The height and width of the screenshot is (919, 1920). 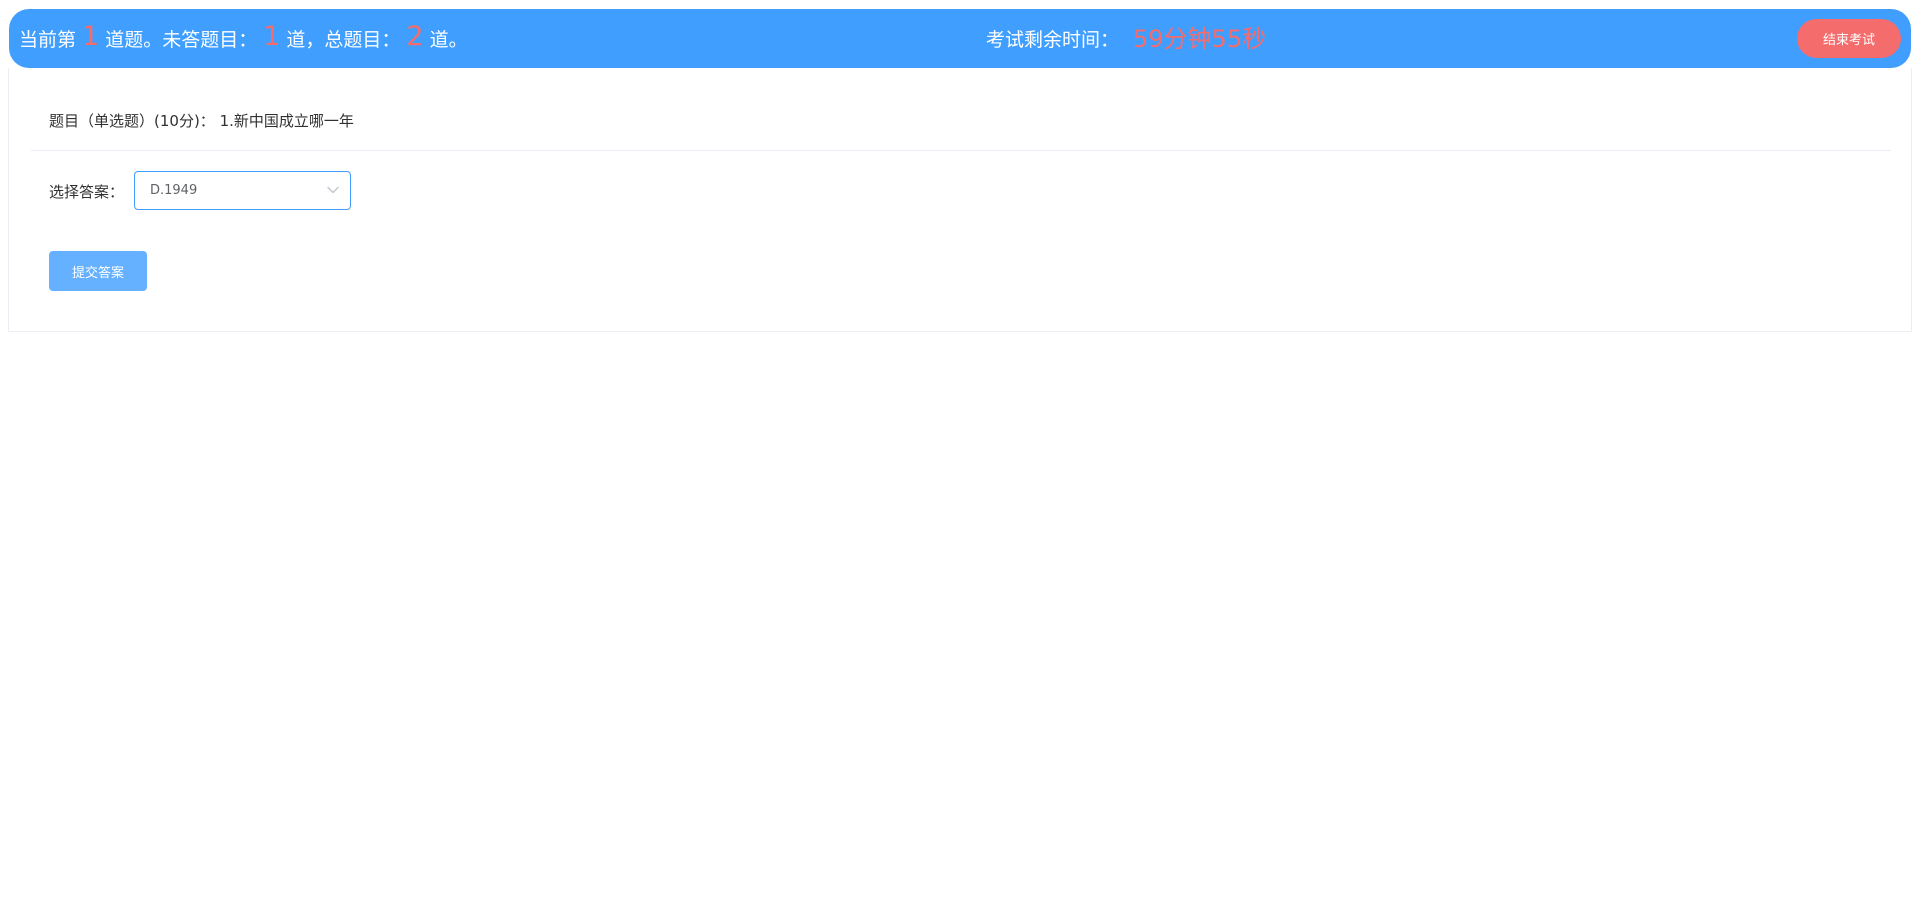 What do you see at coordinates (174, 190) in the screenshot?
I see `answer-select-value: D.1949` at bounding box center [174, 190].